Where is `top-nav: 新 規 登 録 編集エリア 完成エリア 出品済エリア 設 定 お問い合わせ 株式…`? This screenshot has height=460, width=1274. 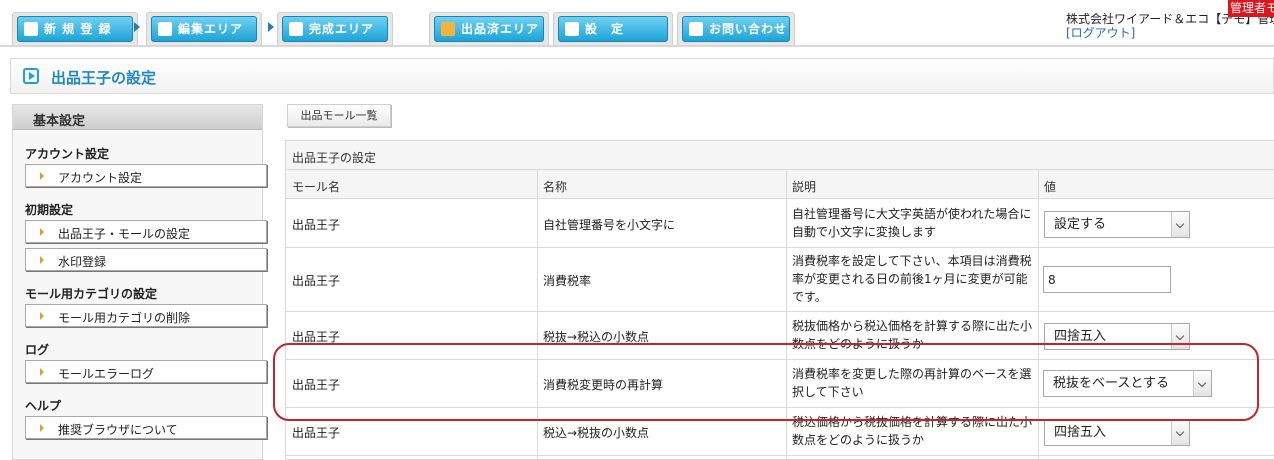
top-nav: 新 規 登 録 編集エリア 完成エリア 出品済エリア 設 定 お問い合わせ 株式… is located at coordinates (637, 25).